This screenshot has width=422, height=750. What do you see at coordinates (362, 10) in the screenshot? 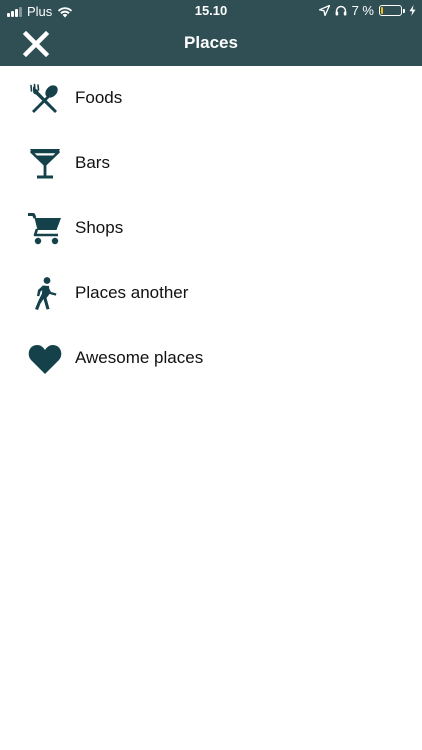
I see `battery-percent: 7 %` at bounding box center [362, 10].